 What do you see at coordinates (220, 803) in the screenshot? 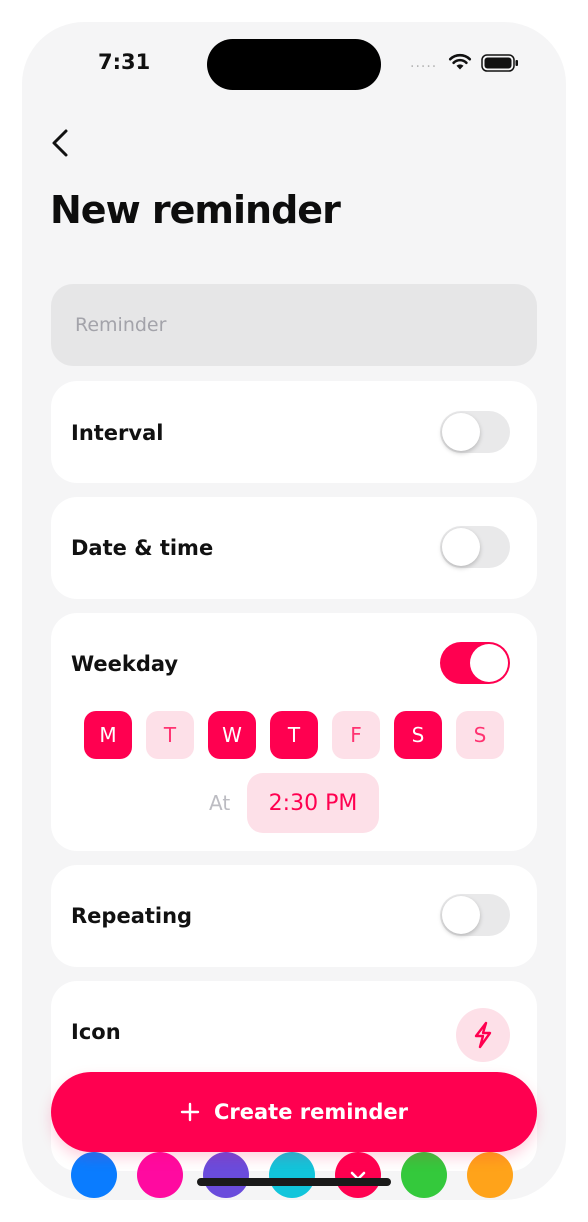
I see `at-label: At` at bounding box center [220, 803].